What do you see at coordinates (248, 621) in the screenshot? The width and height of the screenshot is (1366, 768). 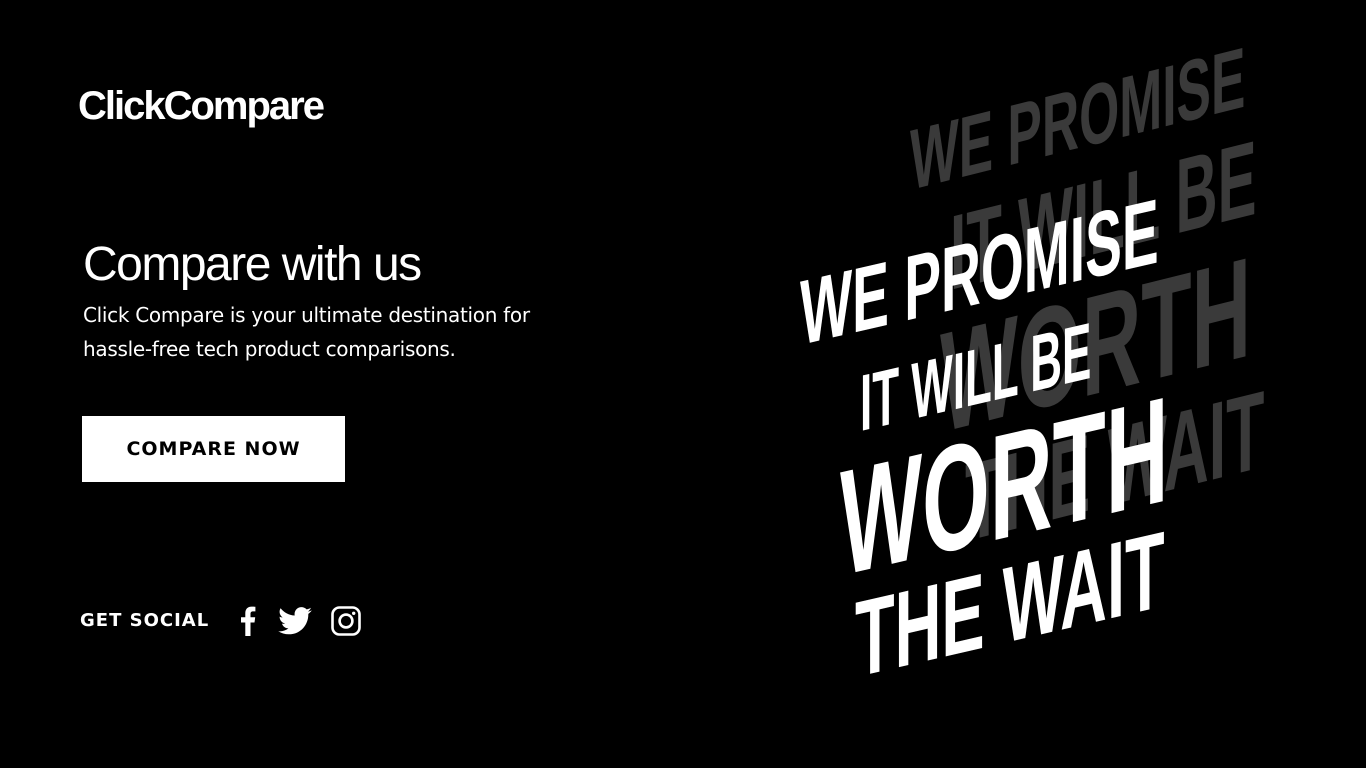 I see `facebook-icon` at bounding box center [248, 621].